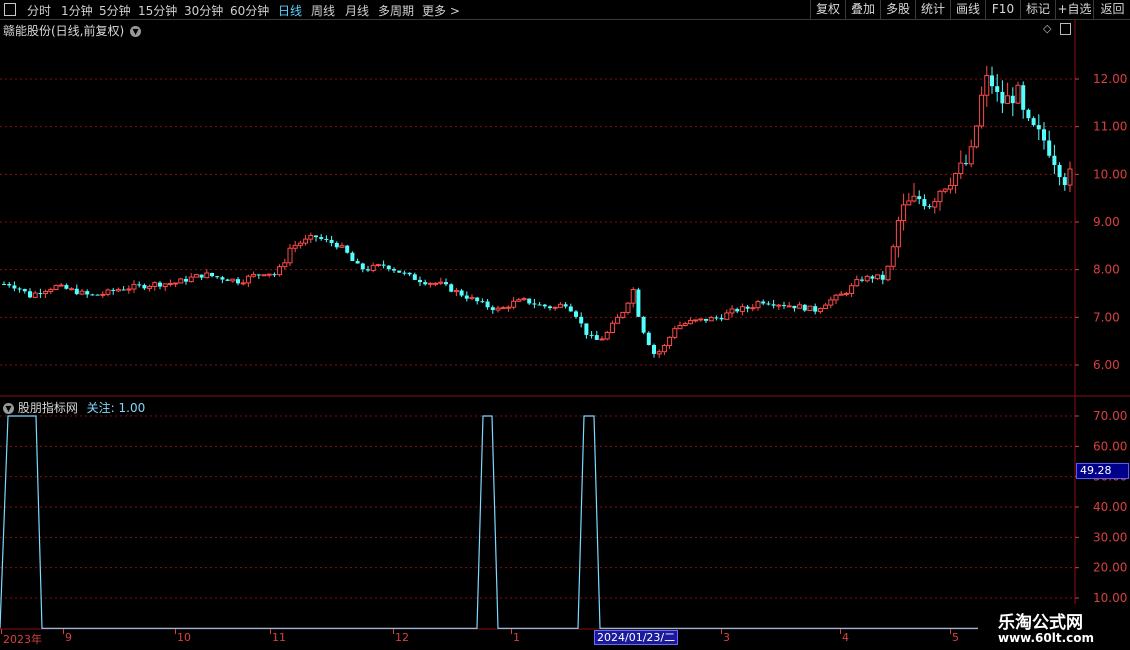 The height and width of the screenshot is (650, 1130). Describe the element at coordinates (1110, 446) in the screenshot. I see `indicator-tick-label: 60.00` at that location.